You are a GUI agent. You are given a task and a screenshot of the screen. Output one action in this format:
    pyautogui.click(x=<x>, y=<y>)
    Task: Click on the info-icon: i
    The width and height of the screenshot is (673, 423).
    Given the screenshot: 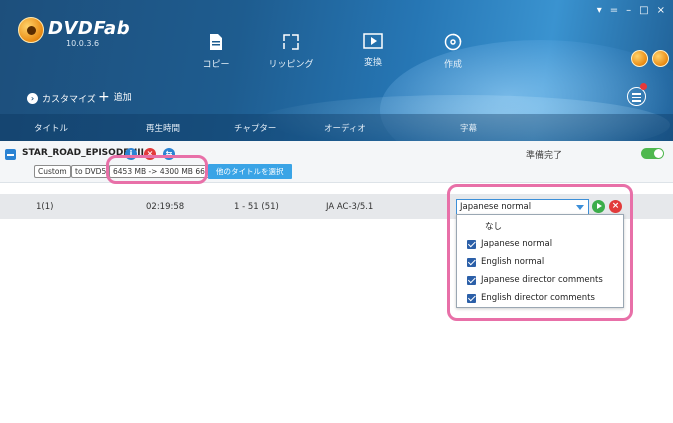 What is the action you would take?
    pyautogui.click(x=131, y=154)
    